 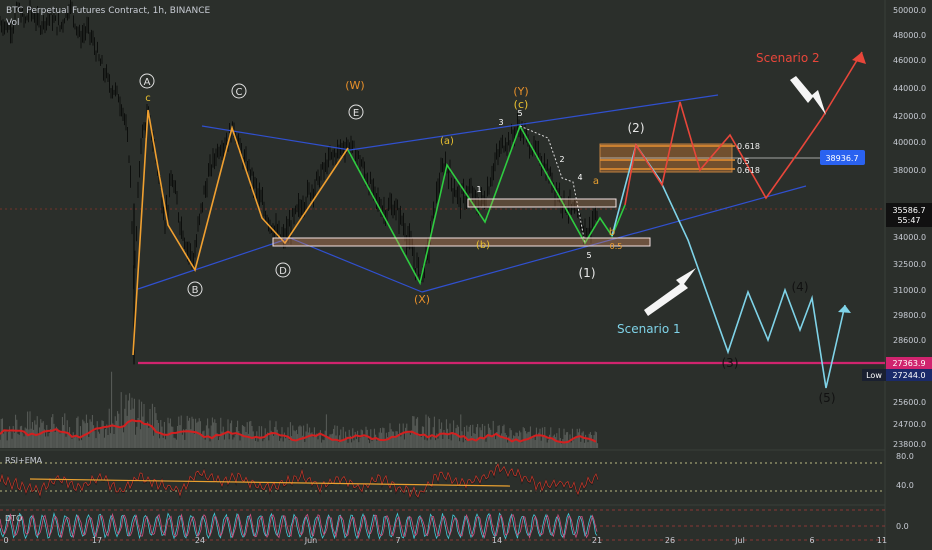 What do you see at coordinates (909, 315) in the screenshot?
I see `price-tick-label: 29800.0` at bounding box center [909, 315].